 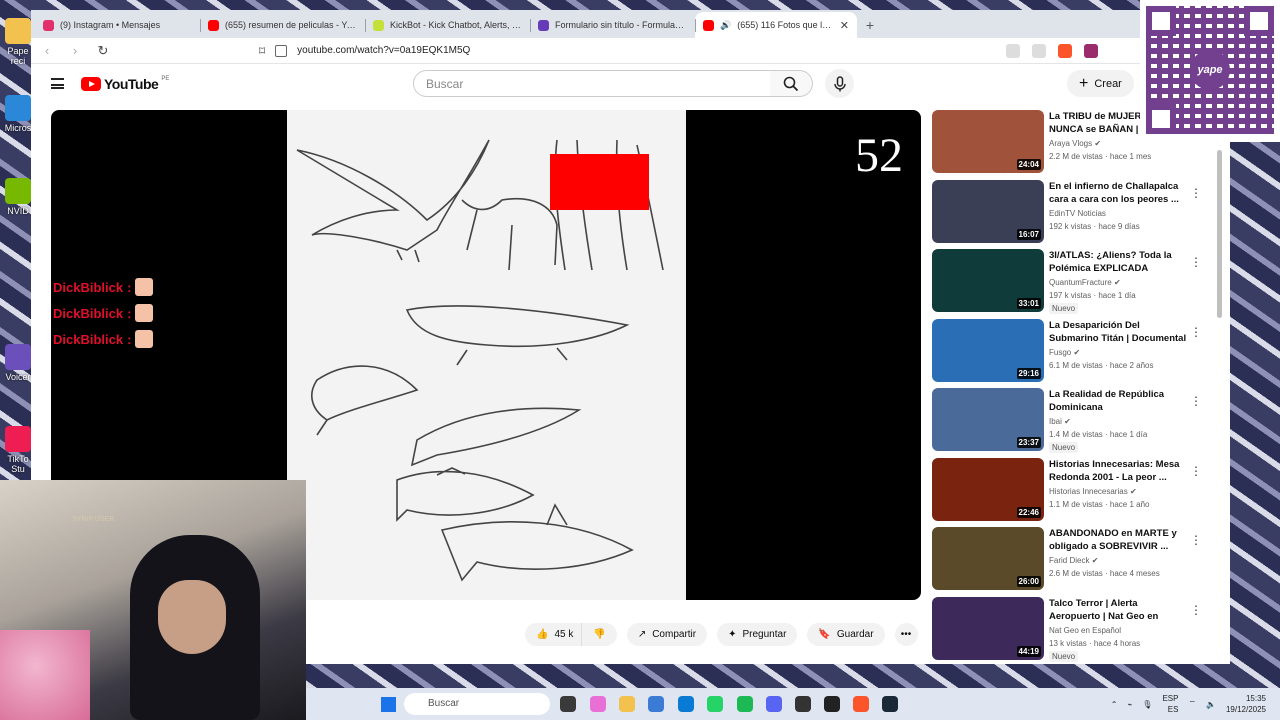 I want to click on video-thumbnail: 23:37, so click(x=988, y=419).